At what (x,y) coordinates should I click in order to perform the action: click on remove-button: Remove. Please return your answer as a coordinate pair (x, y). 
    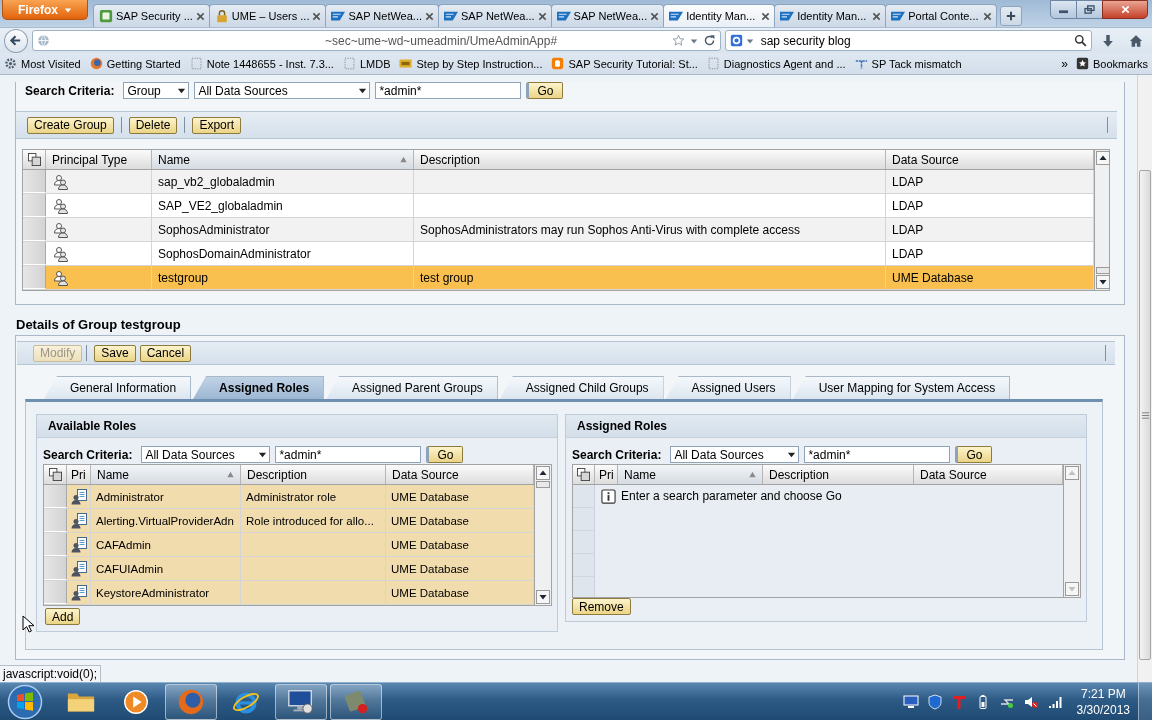
    Looking at the image, I should click on (601, 606).